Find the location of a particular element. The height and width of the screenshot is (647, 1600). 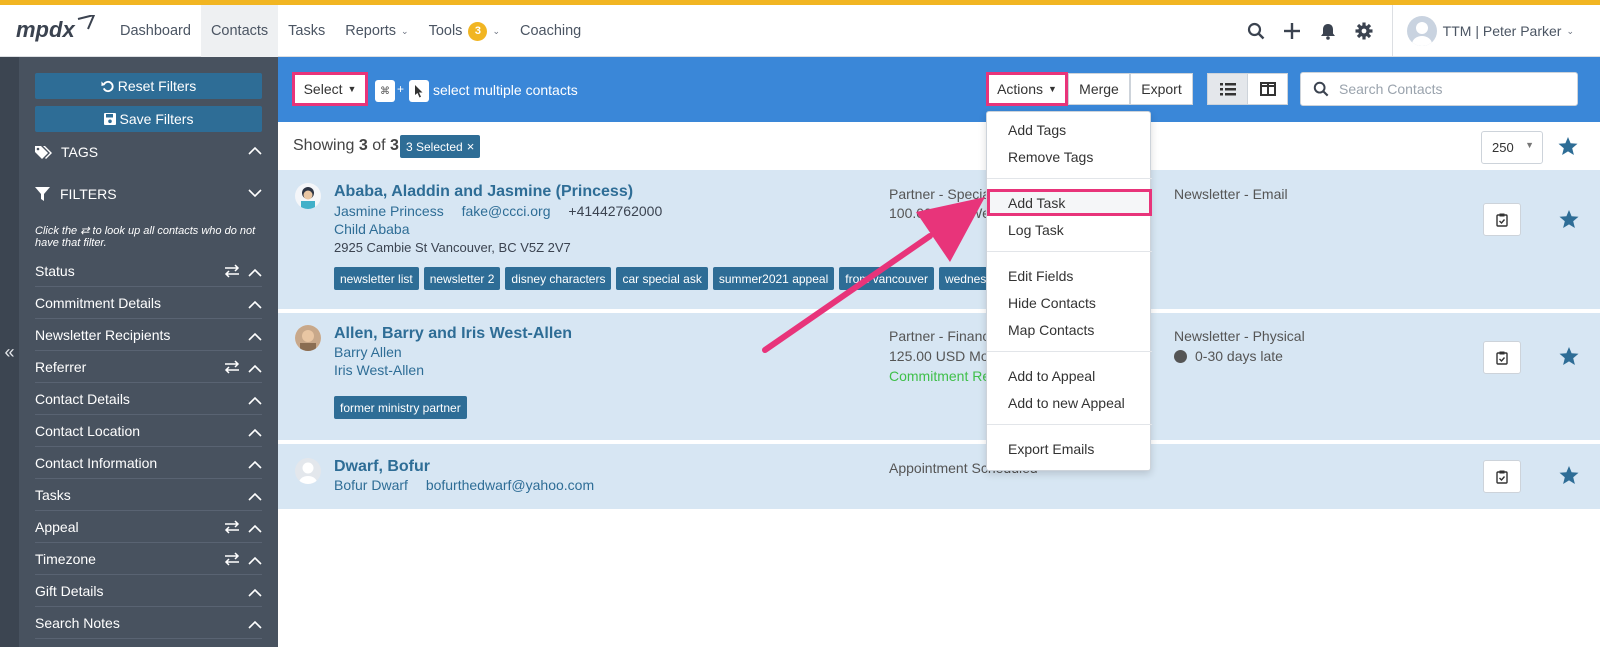

menu-item-hide-contacts: Hide Contacts is located at coordinates (1069, 302).